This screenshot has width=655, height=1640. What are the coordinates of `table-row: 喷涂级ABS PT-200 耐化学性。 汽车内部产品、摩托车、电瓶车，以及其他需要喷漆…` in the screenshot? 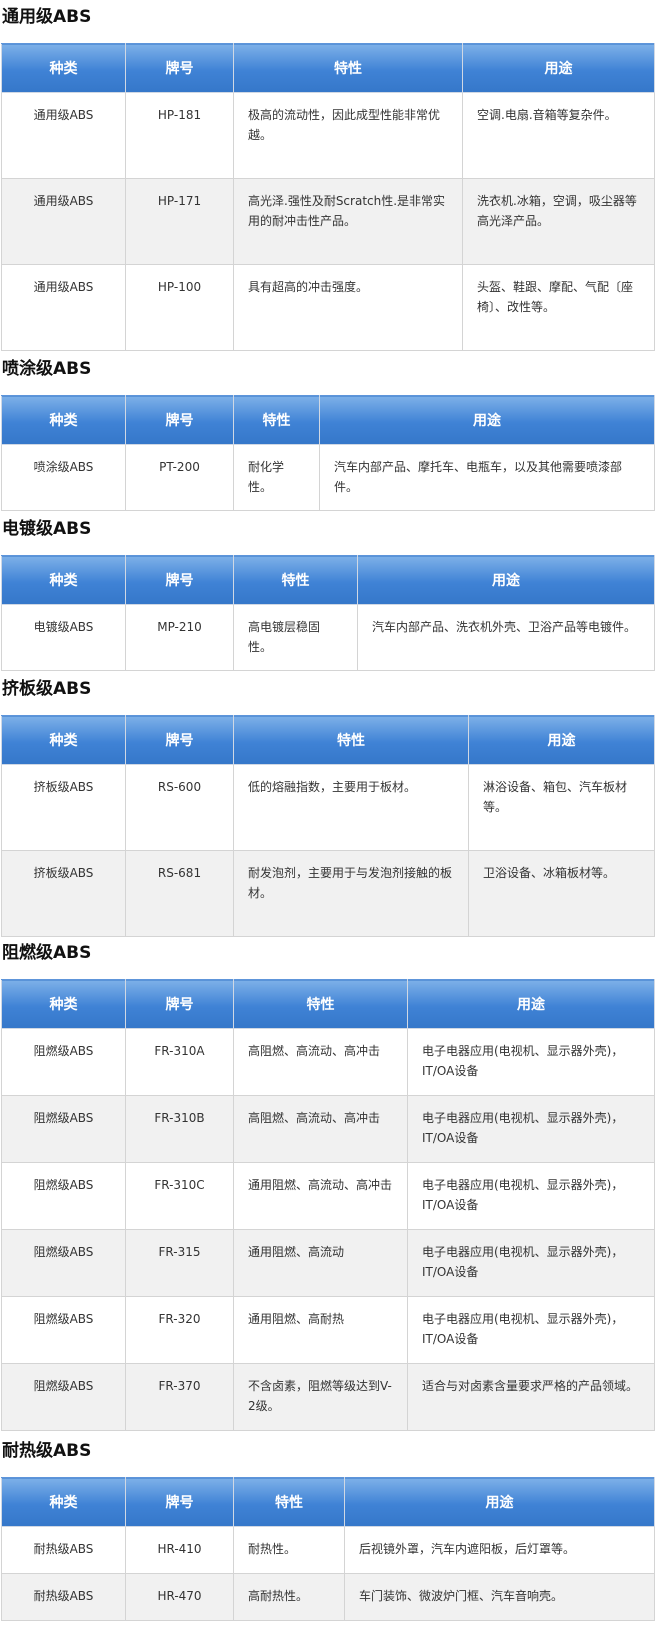 It's located at (328, 477).